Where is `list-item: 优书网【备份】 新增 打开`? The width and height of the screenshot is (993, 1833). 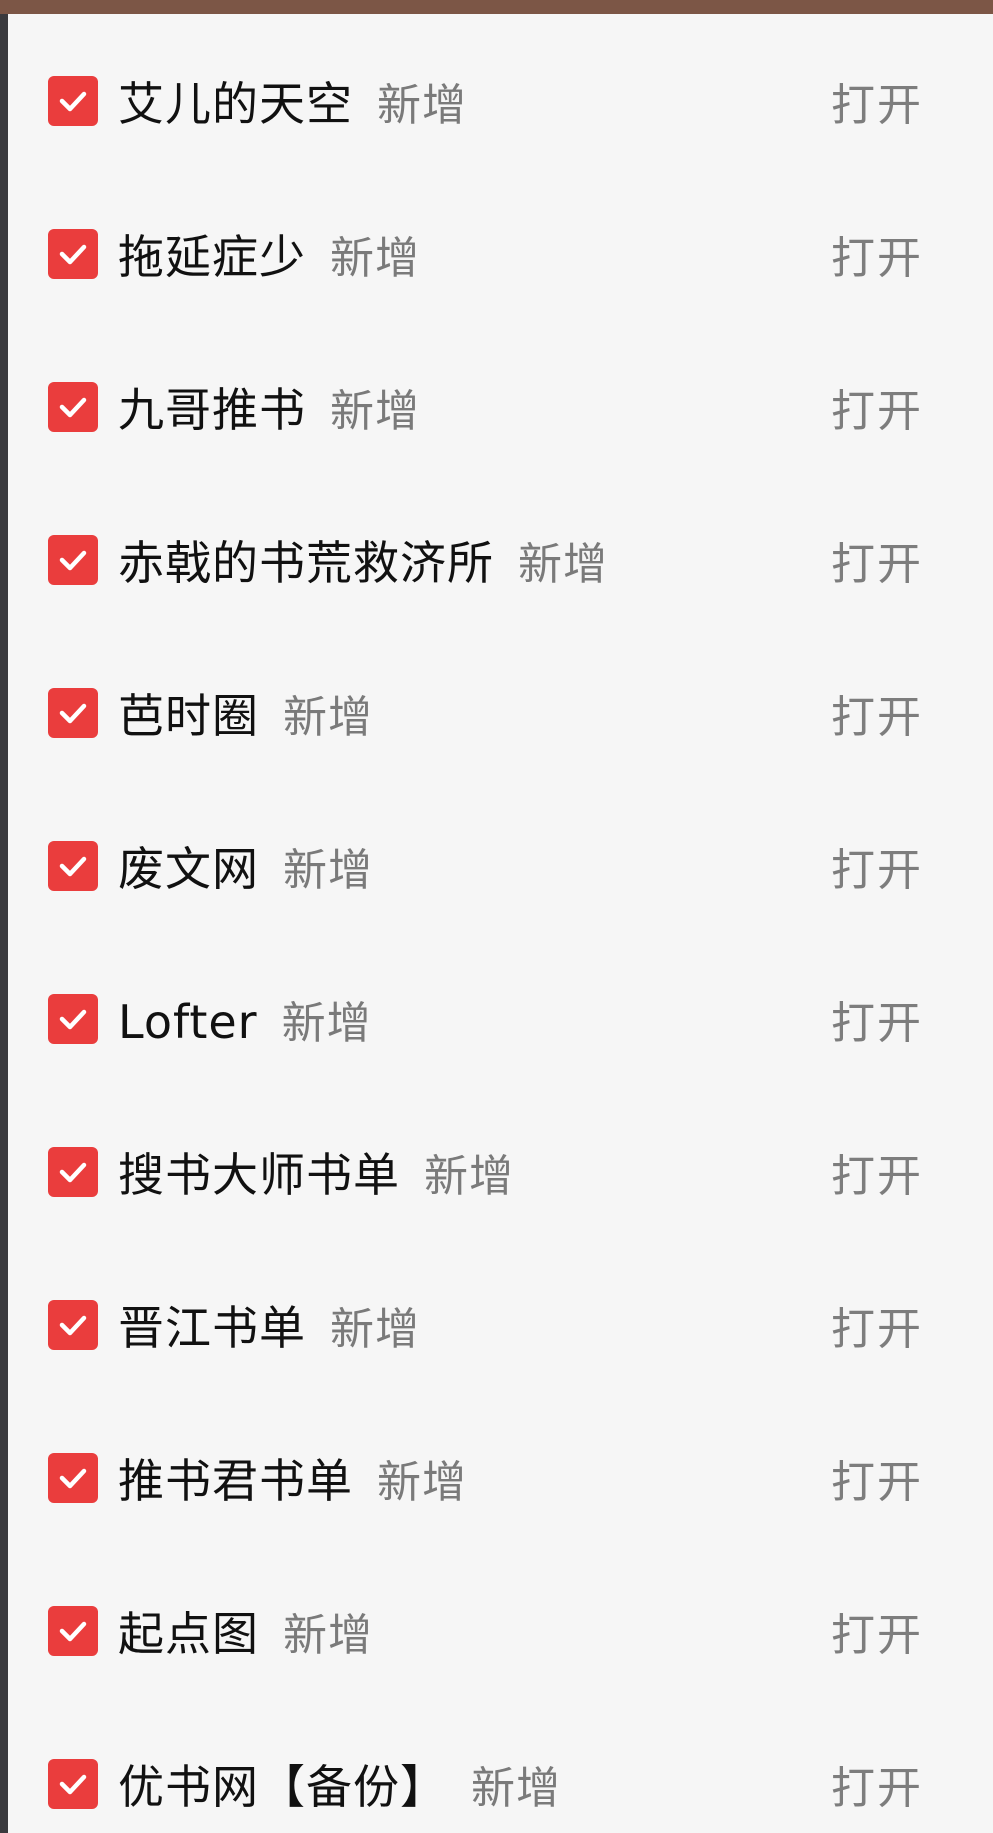
list-item: 优书网【备份】 新增 打开 is located at coordinates (500, 1770).